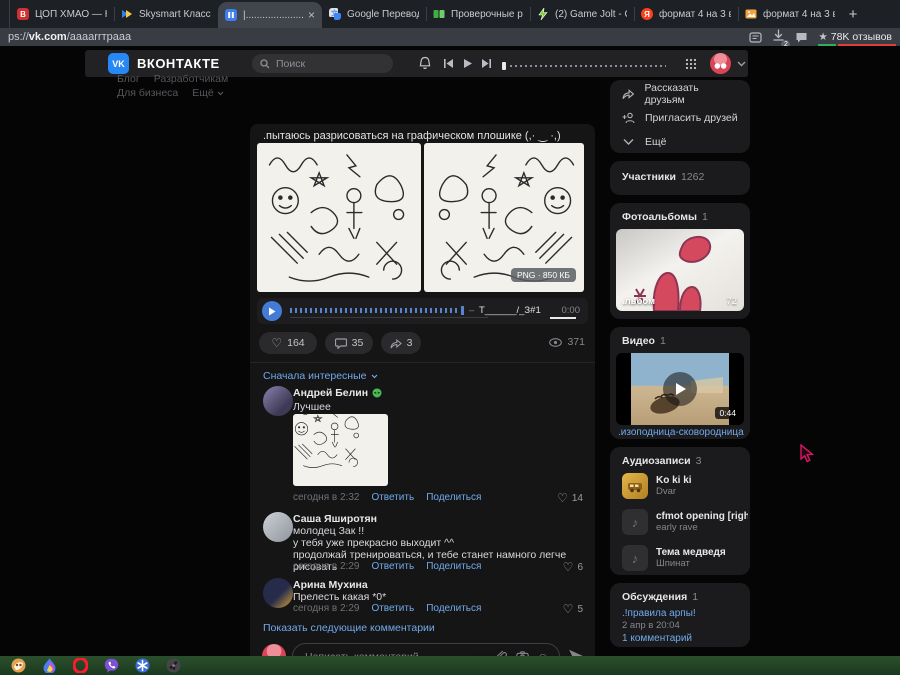 The height and width of the screenshot is (675, 900). Describe the element at coordinates (425, 63) in the screenshot. I see `bell-icon` at that location.